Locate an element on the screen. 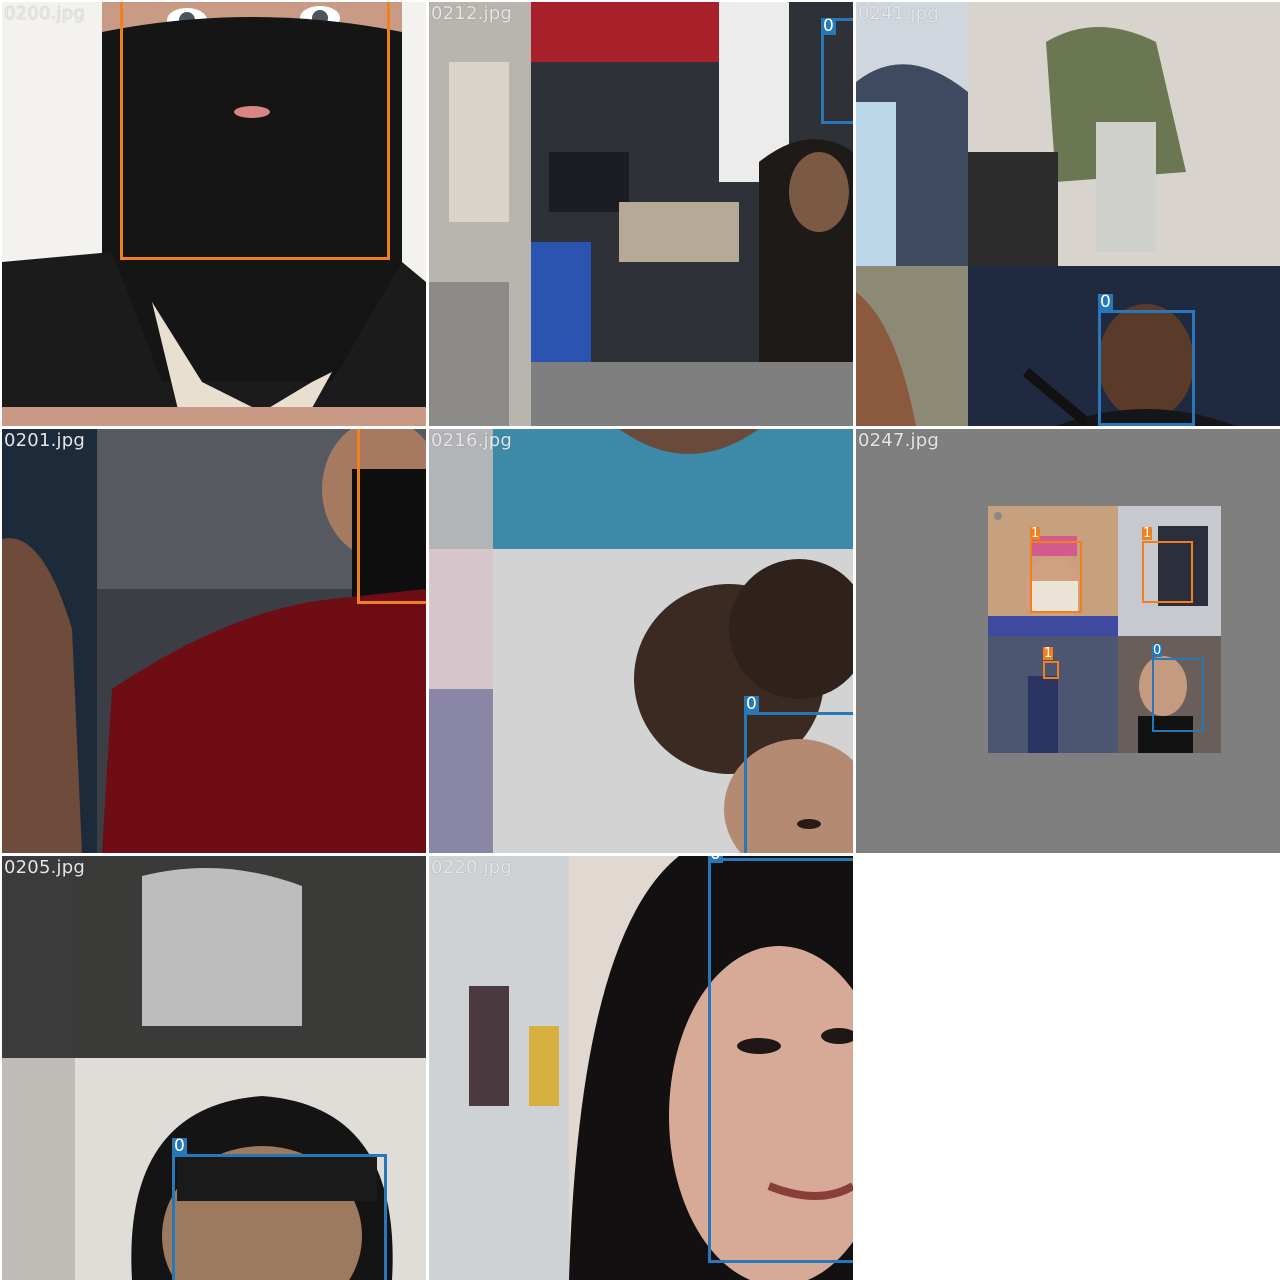  photo-street-and-man is located at coordinates (1068, 214).